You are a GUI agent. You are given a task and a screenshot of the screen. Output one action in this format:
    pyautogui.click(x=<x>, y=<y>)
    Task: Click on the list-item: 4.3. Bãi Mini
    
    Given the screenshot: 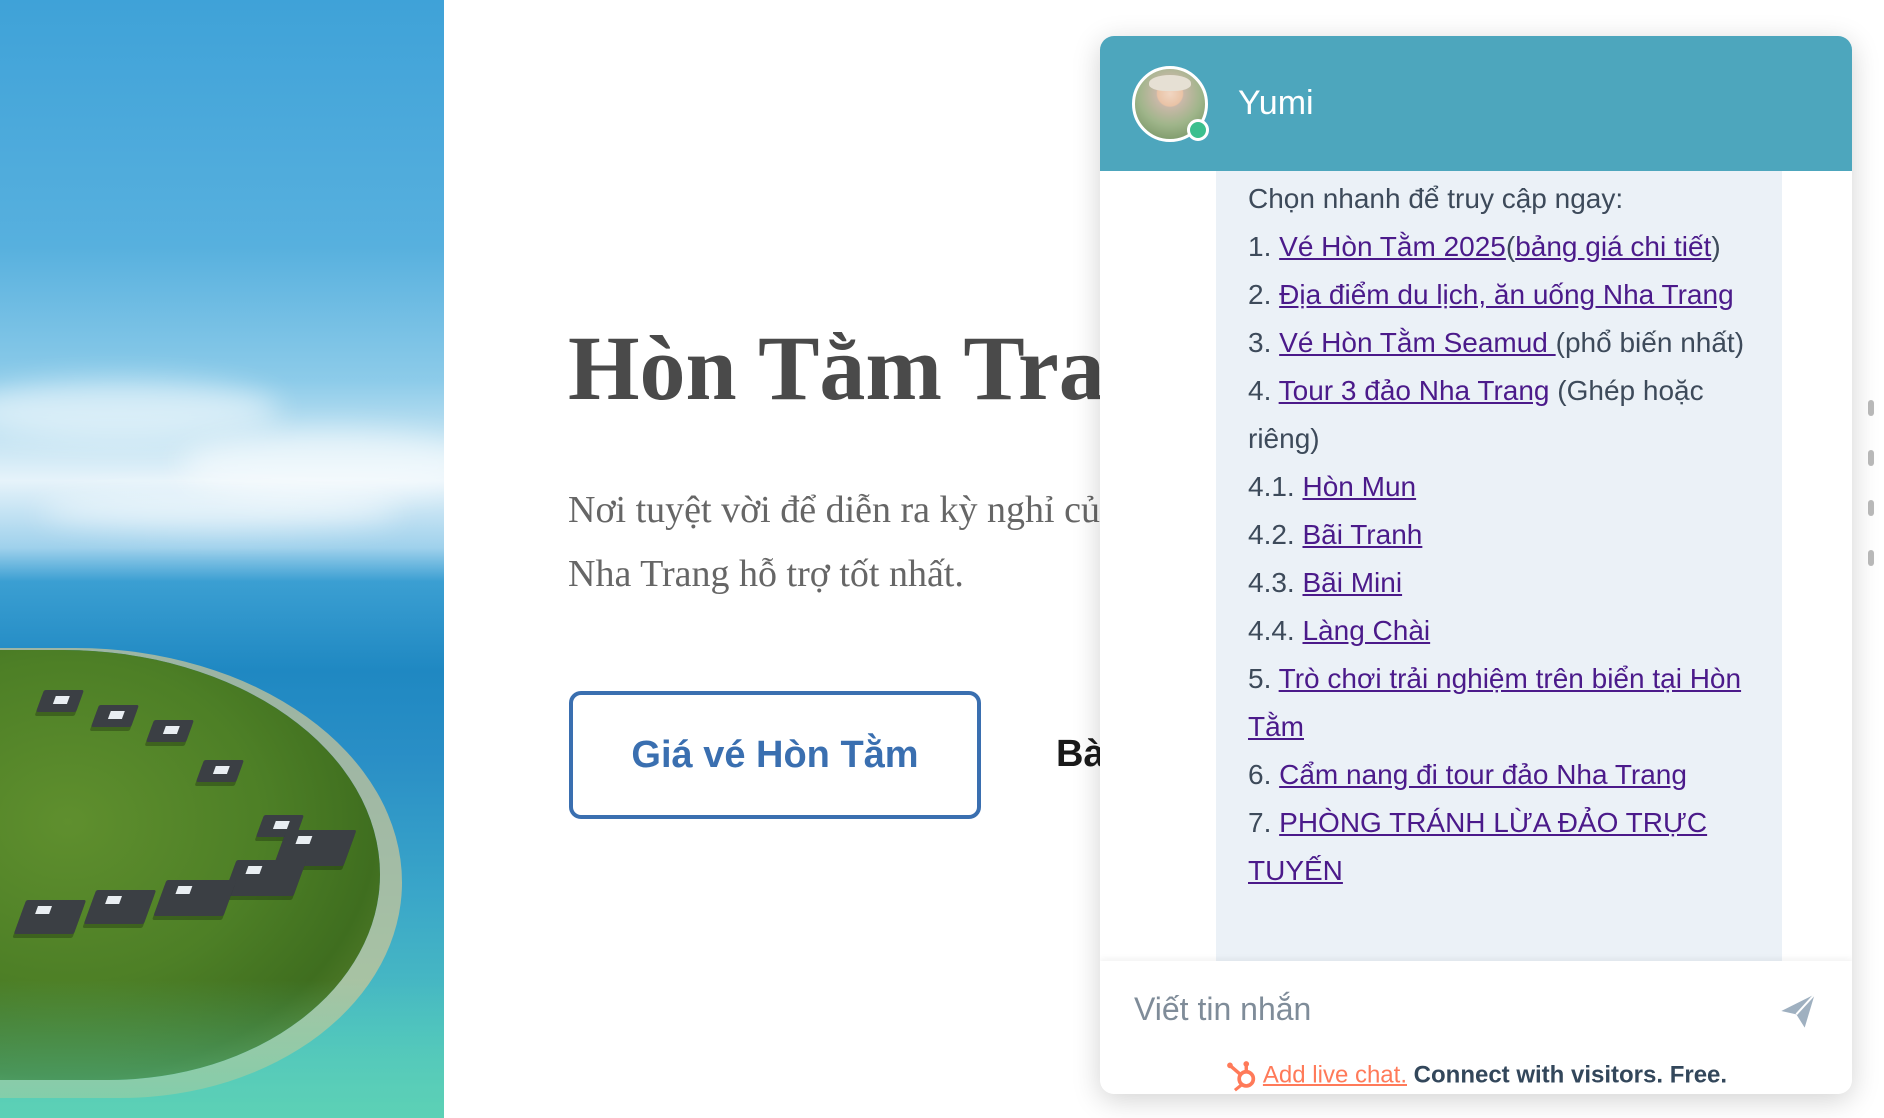 What is the action you would take?
    pyautogui.click(x=1325, y=582)
    